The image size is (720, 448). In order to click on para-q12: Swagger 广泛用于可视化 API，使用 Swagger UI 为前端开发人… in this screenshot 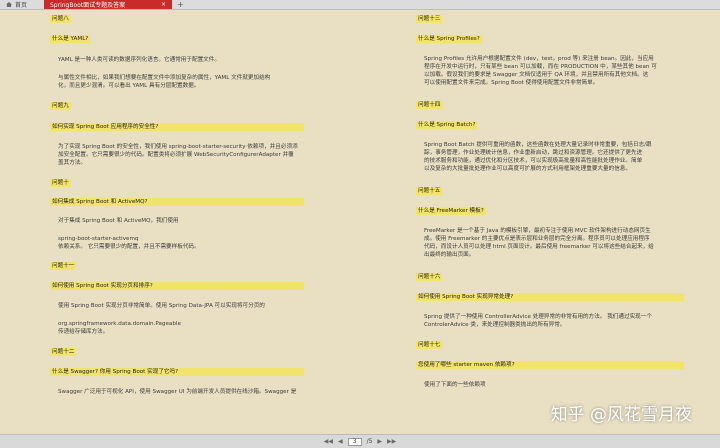, I will do `click(177, 392)`.